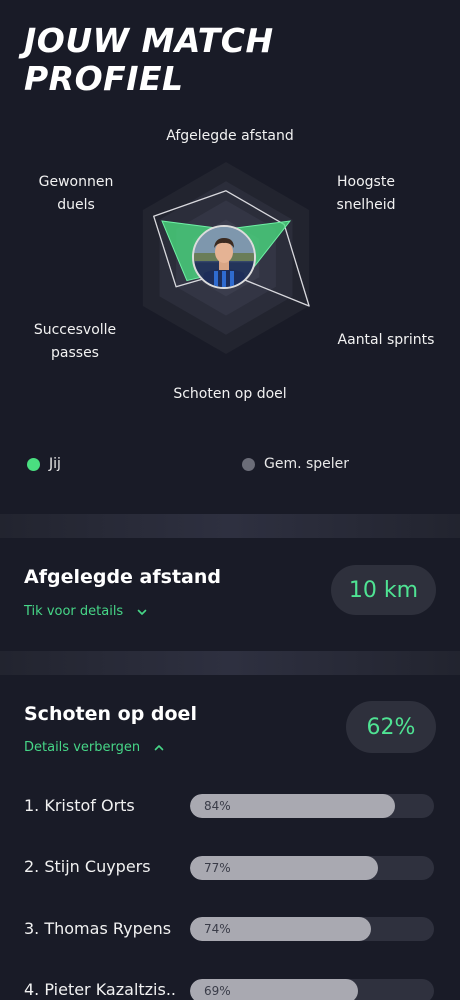 This screenshot has width=460, height=1000. Describe the element at coordinates (366, 182) in the screenshot. I see `axis-label-speed-line-1: Hoogste` at that location.